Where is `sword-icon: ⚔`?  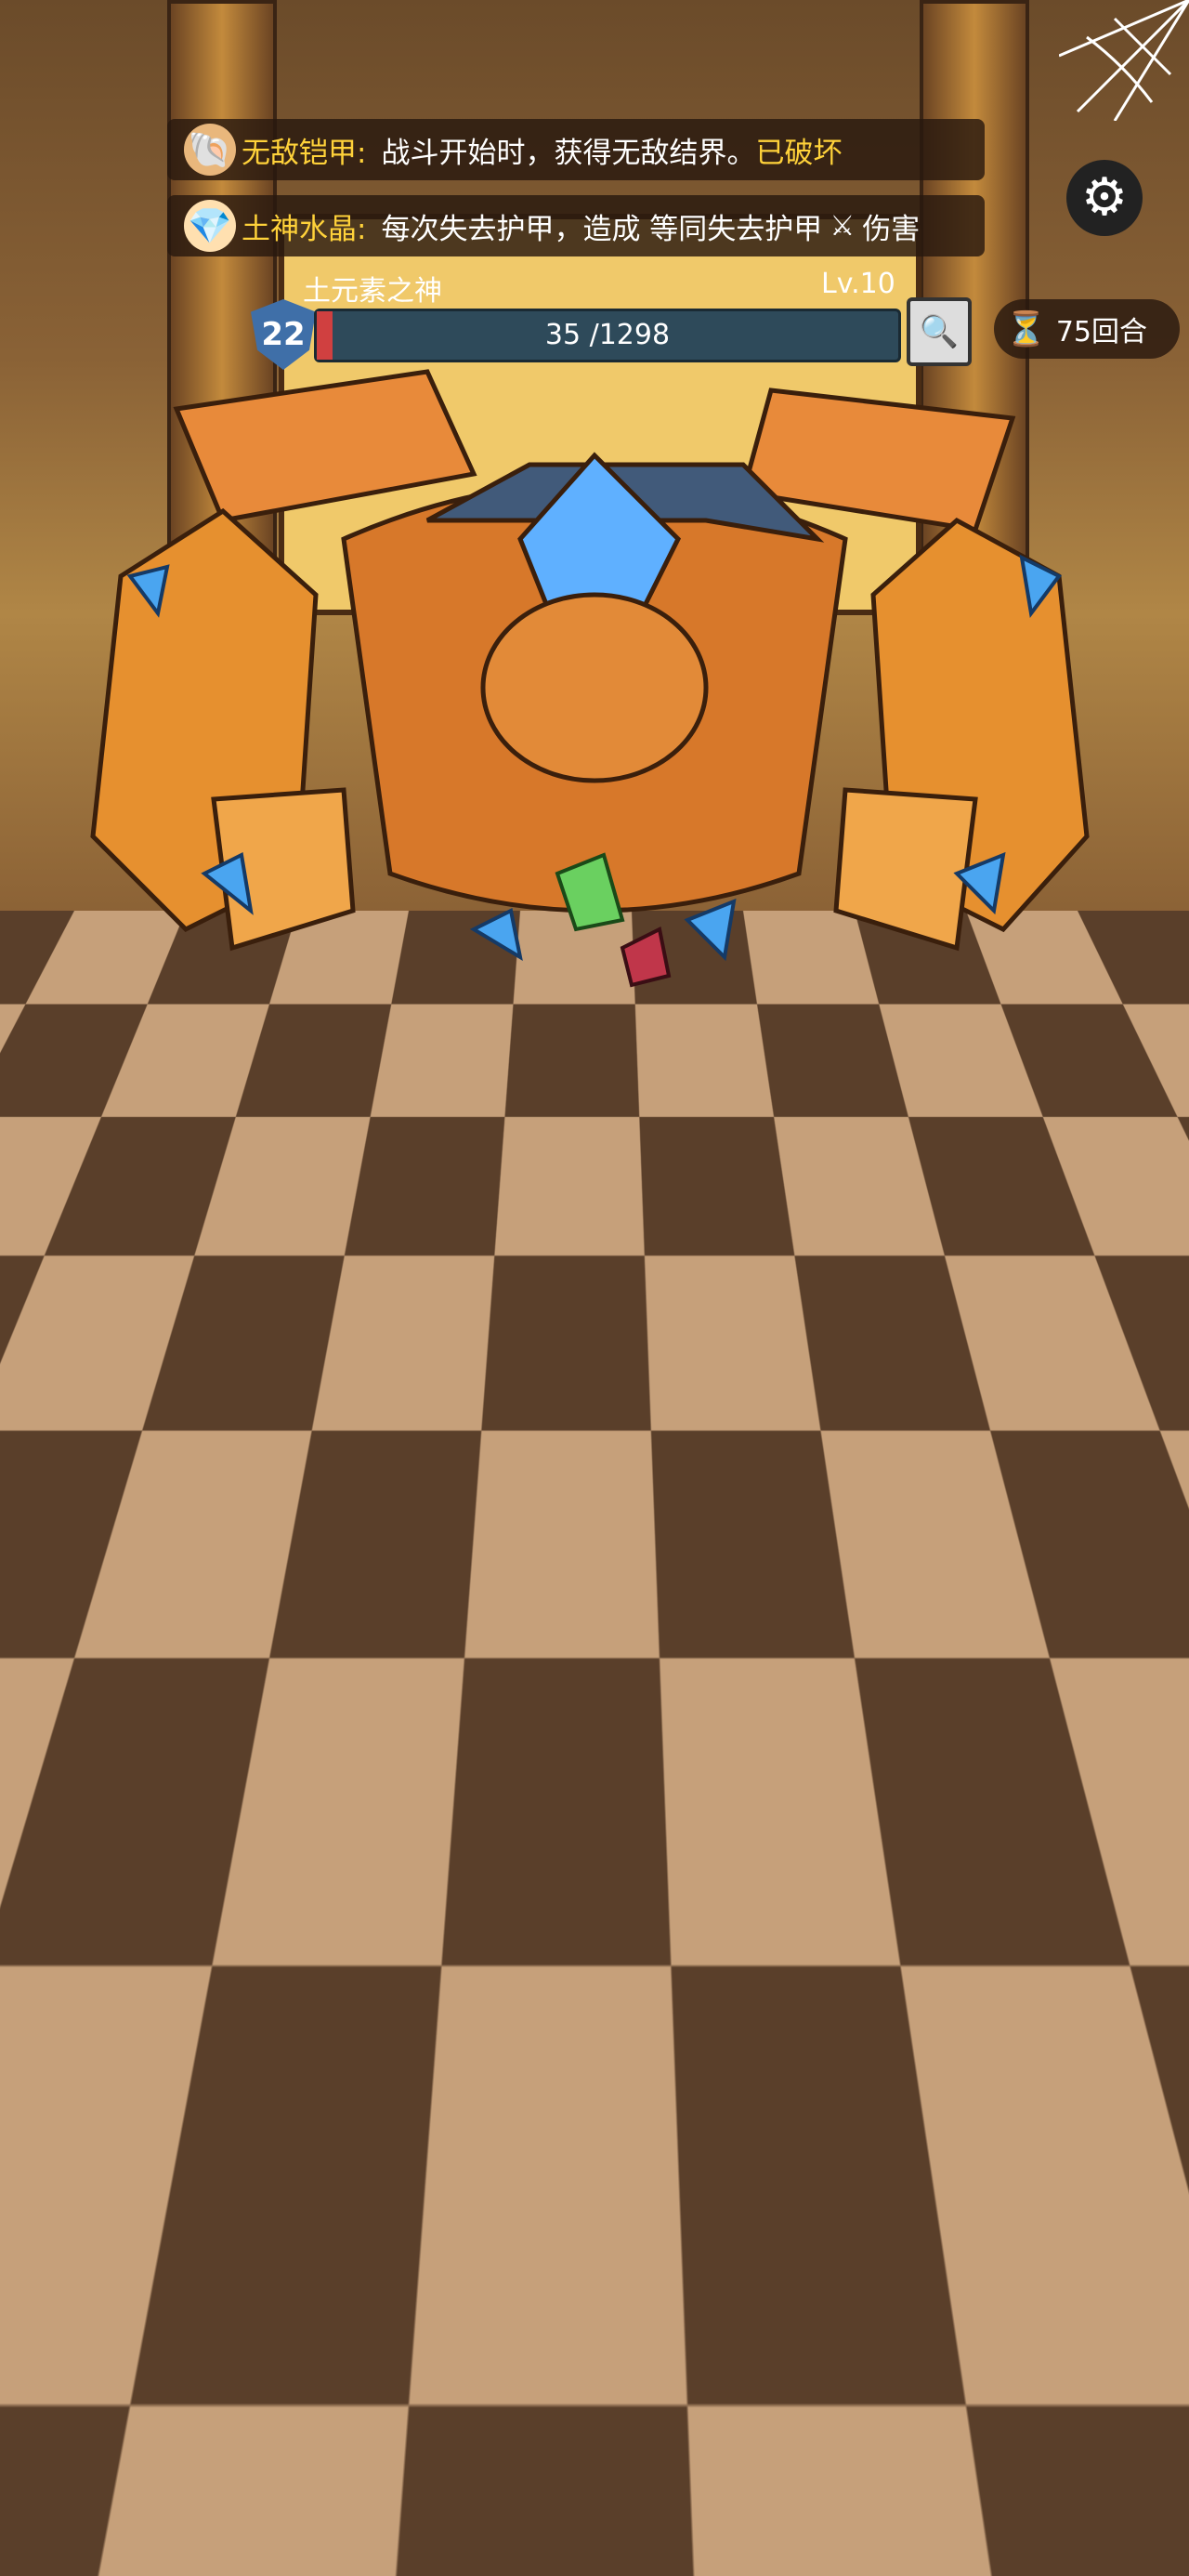
sword-icon: ⚔ is located at coordinates (843, 226).